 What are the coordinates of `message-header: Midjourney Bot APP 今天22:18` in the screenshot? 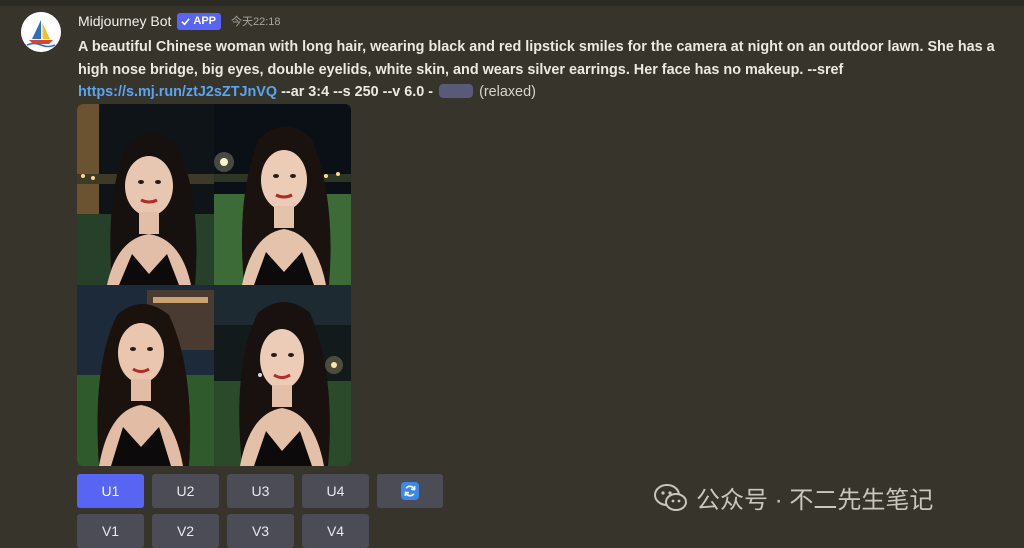 It's located at (179, 21).